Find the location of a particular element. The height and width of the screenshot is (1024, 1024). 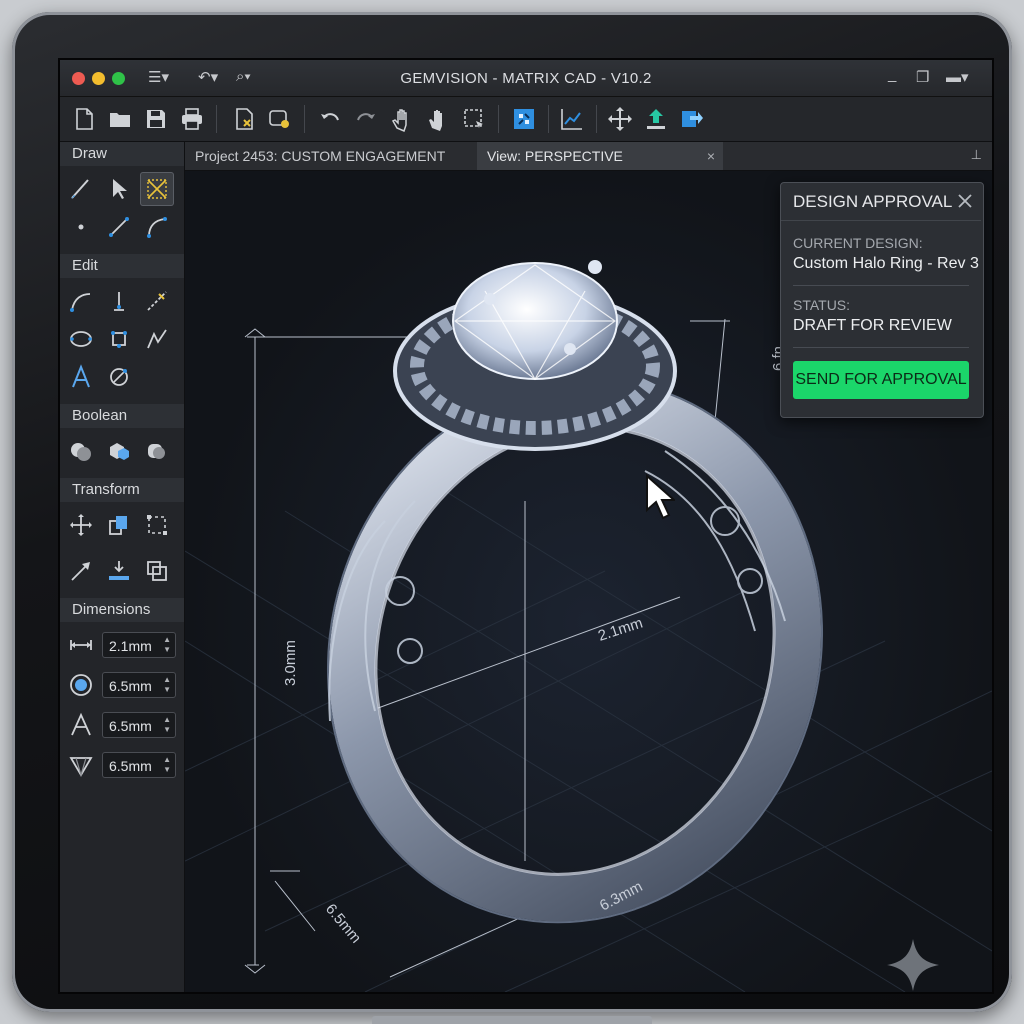

current-design-value: Custom Halo Ring - Rev 3 is located at coordinates (886, 263).